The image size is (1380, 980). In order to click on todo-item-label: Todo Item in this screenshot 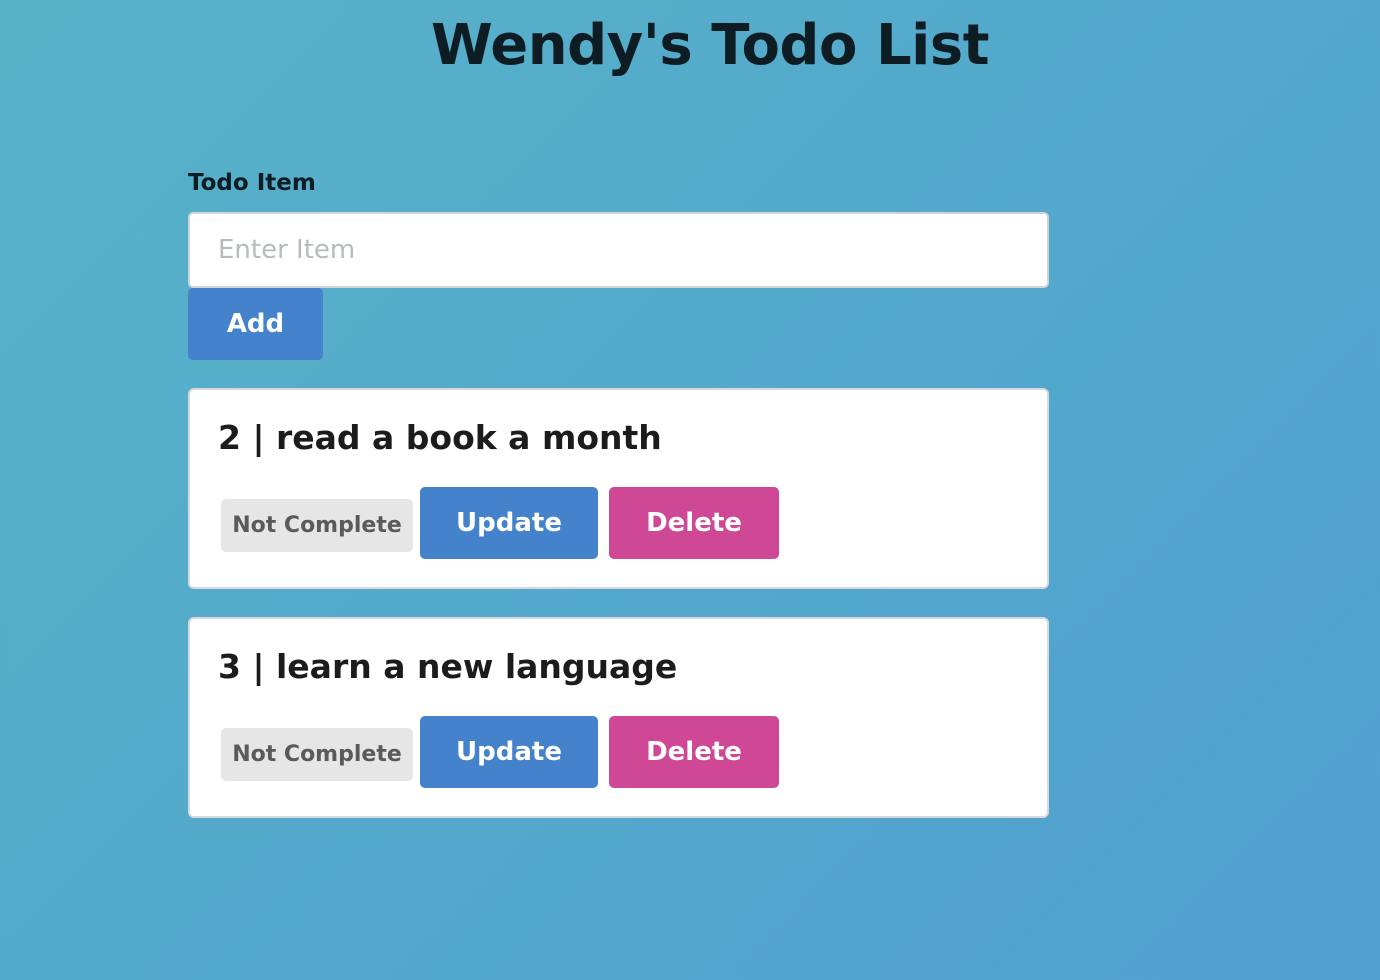, I will do `click(252, 183)`.